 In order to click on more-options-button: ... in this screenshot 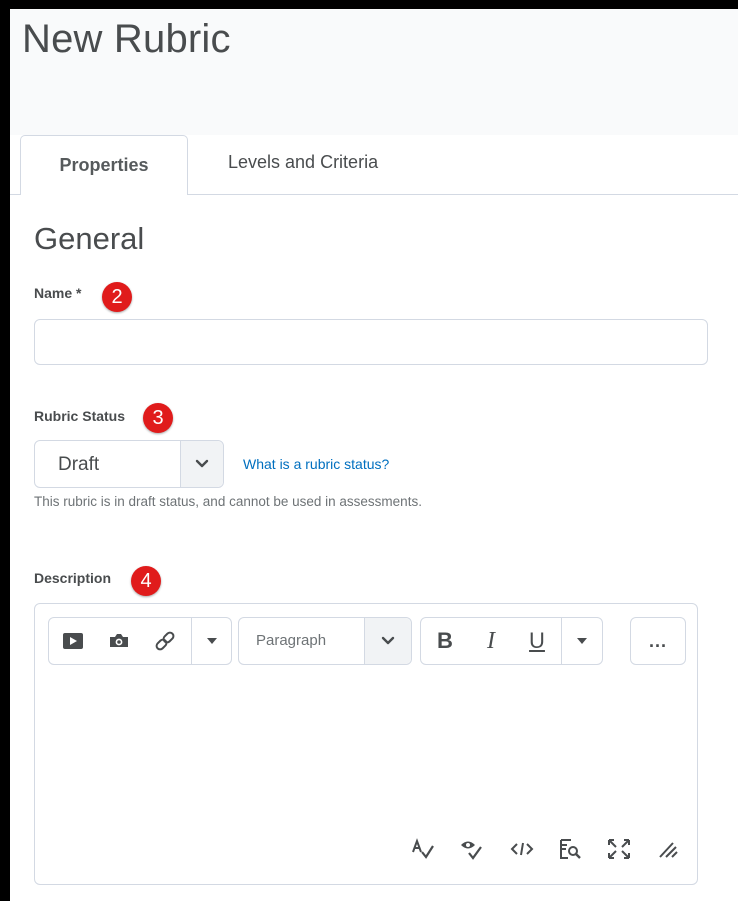, I will do `click(658, 641)`.